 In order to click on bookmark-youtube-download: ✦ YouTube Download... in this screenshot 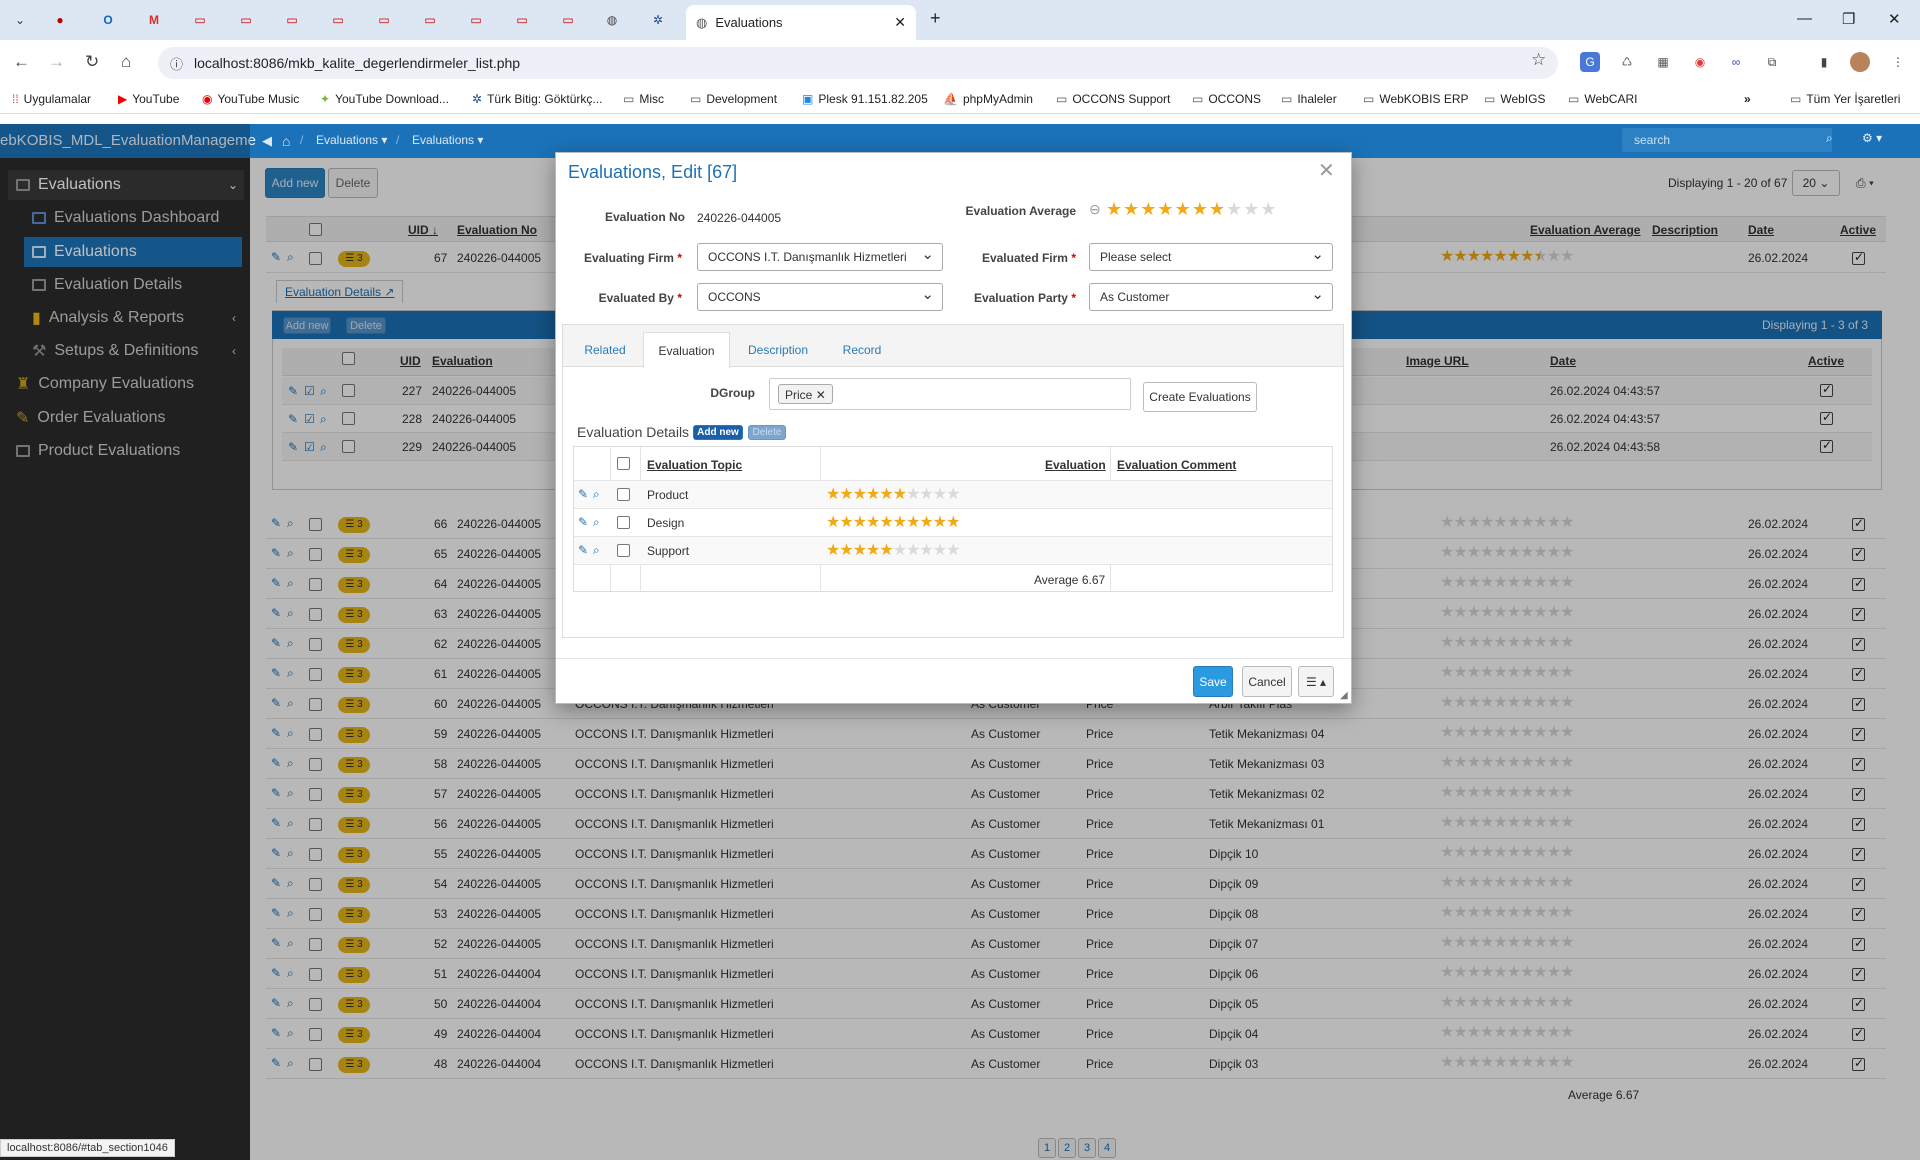, I will do `click(384, 99)`.